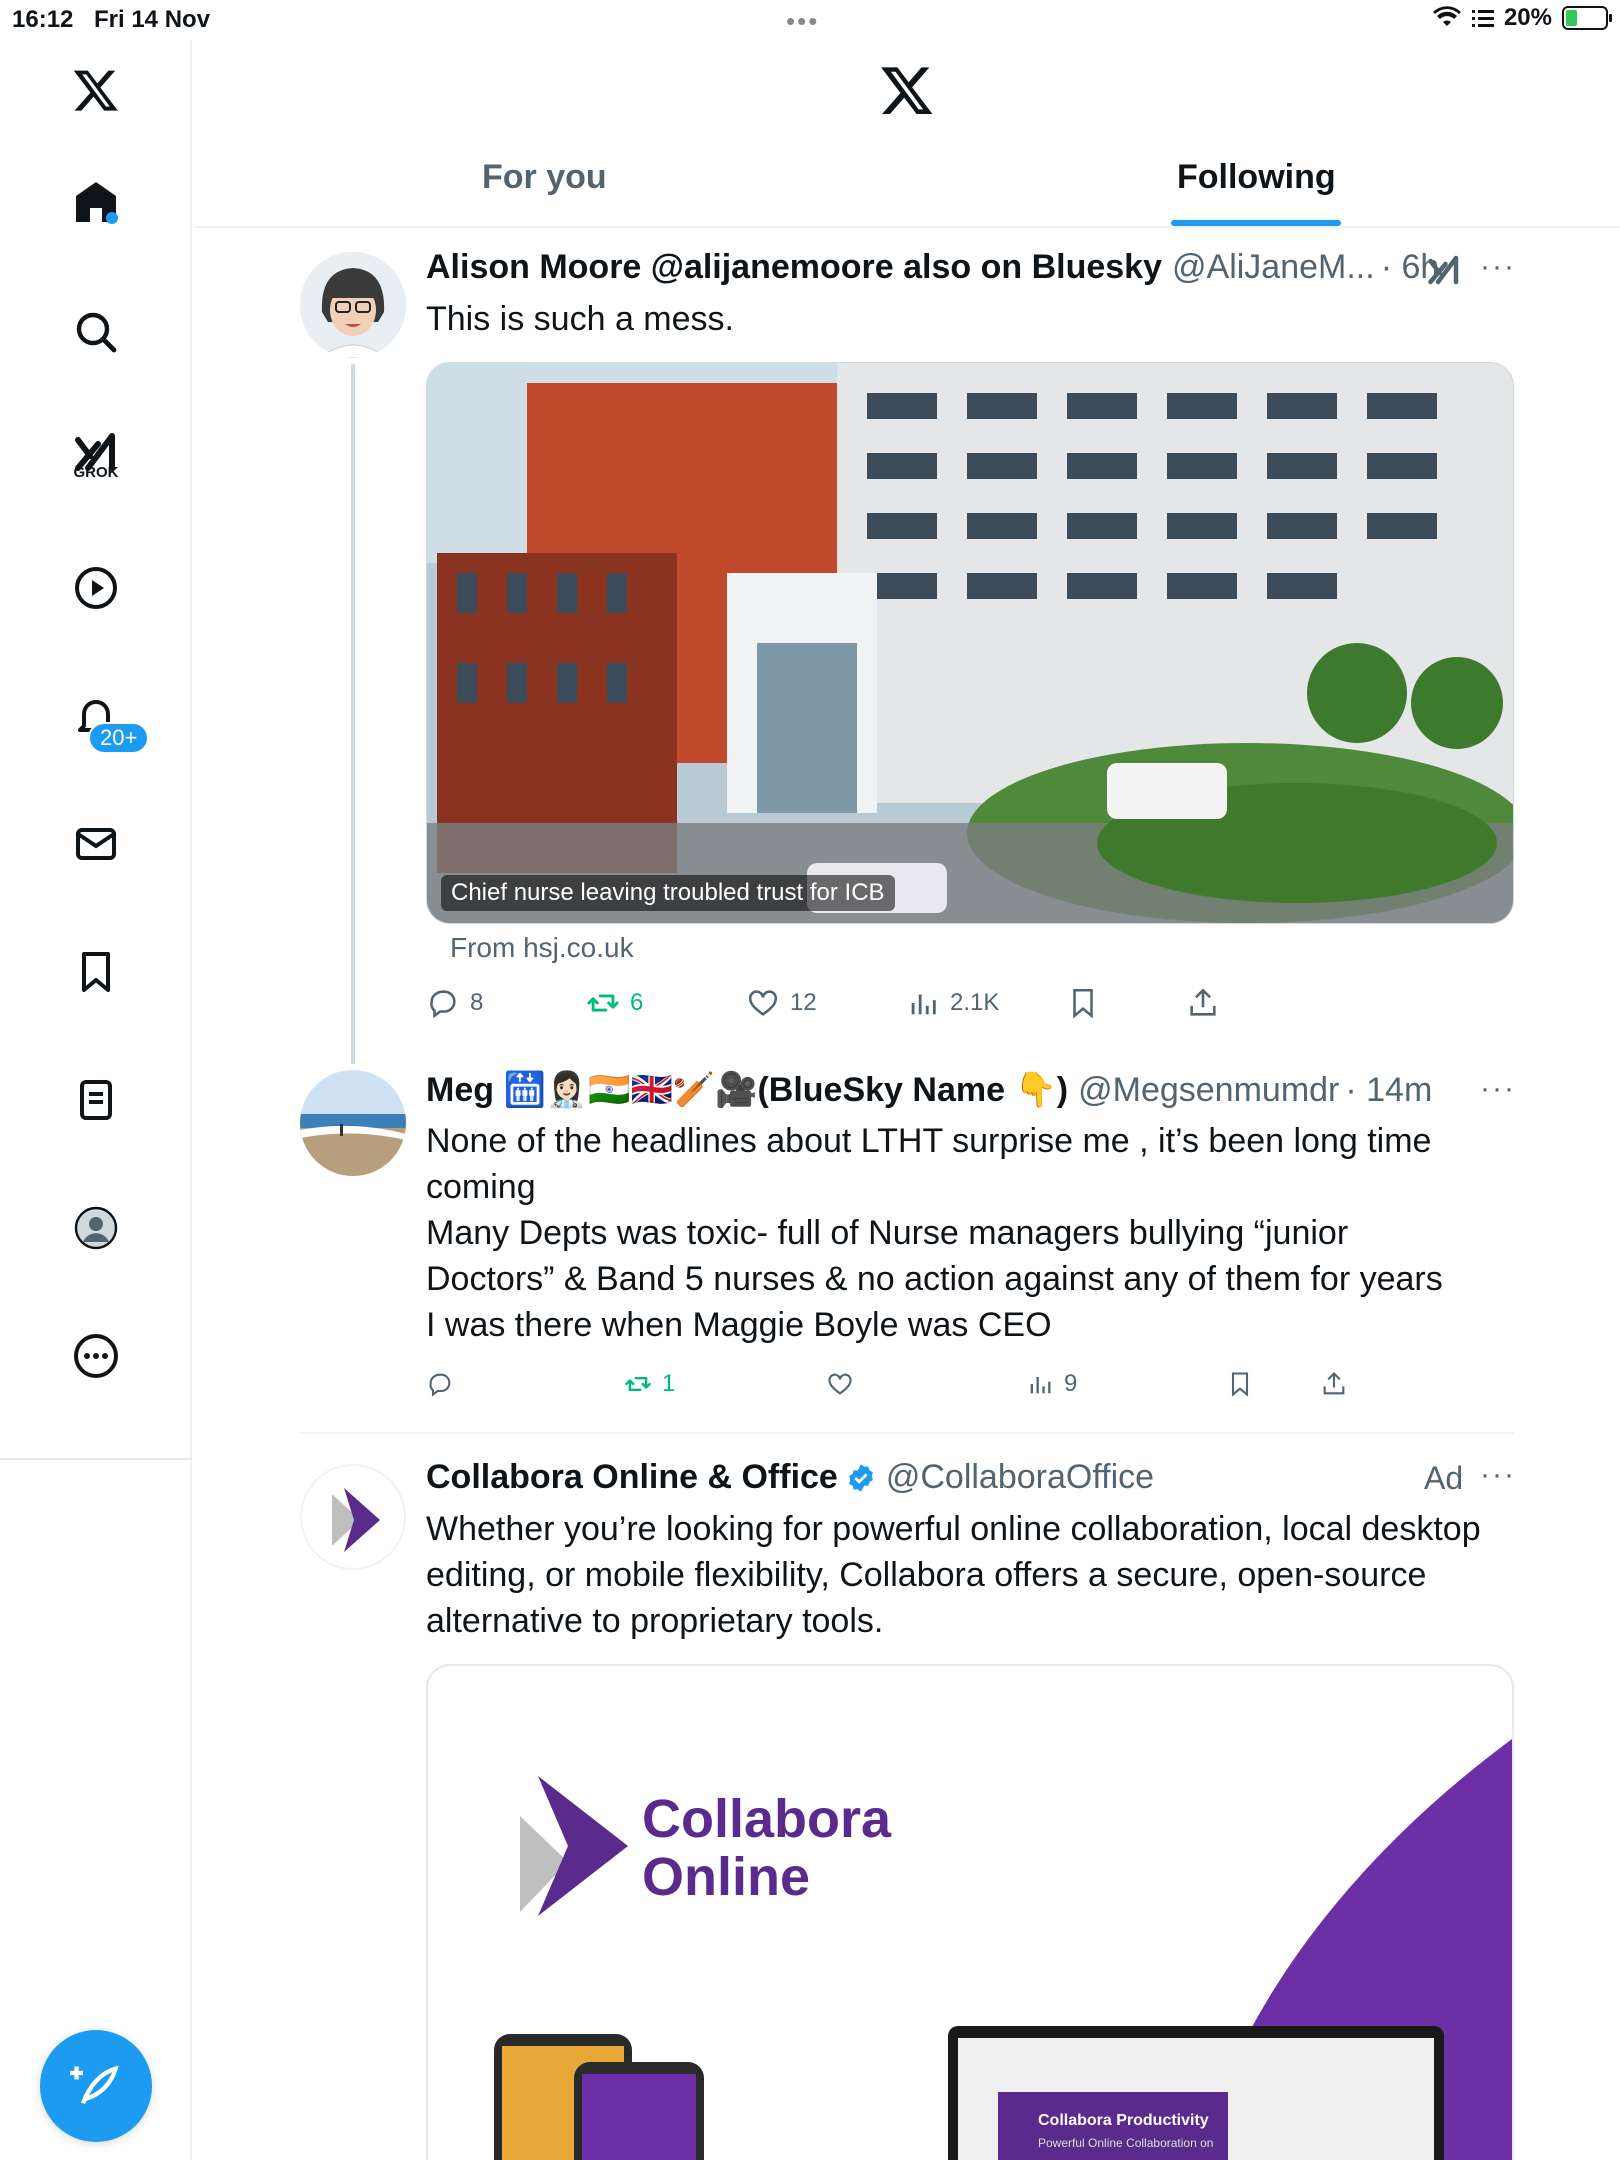 This screenshot has width=1620, height=2160. What do you see at coordinates (477, 1002) in the screenshot?
I see `reply-count: 8` at bounding box center [477, 1002].